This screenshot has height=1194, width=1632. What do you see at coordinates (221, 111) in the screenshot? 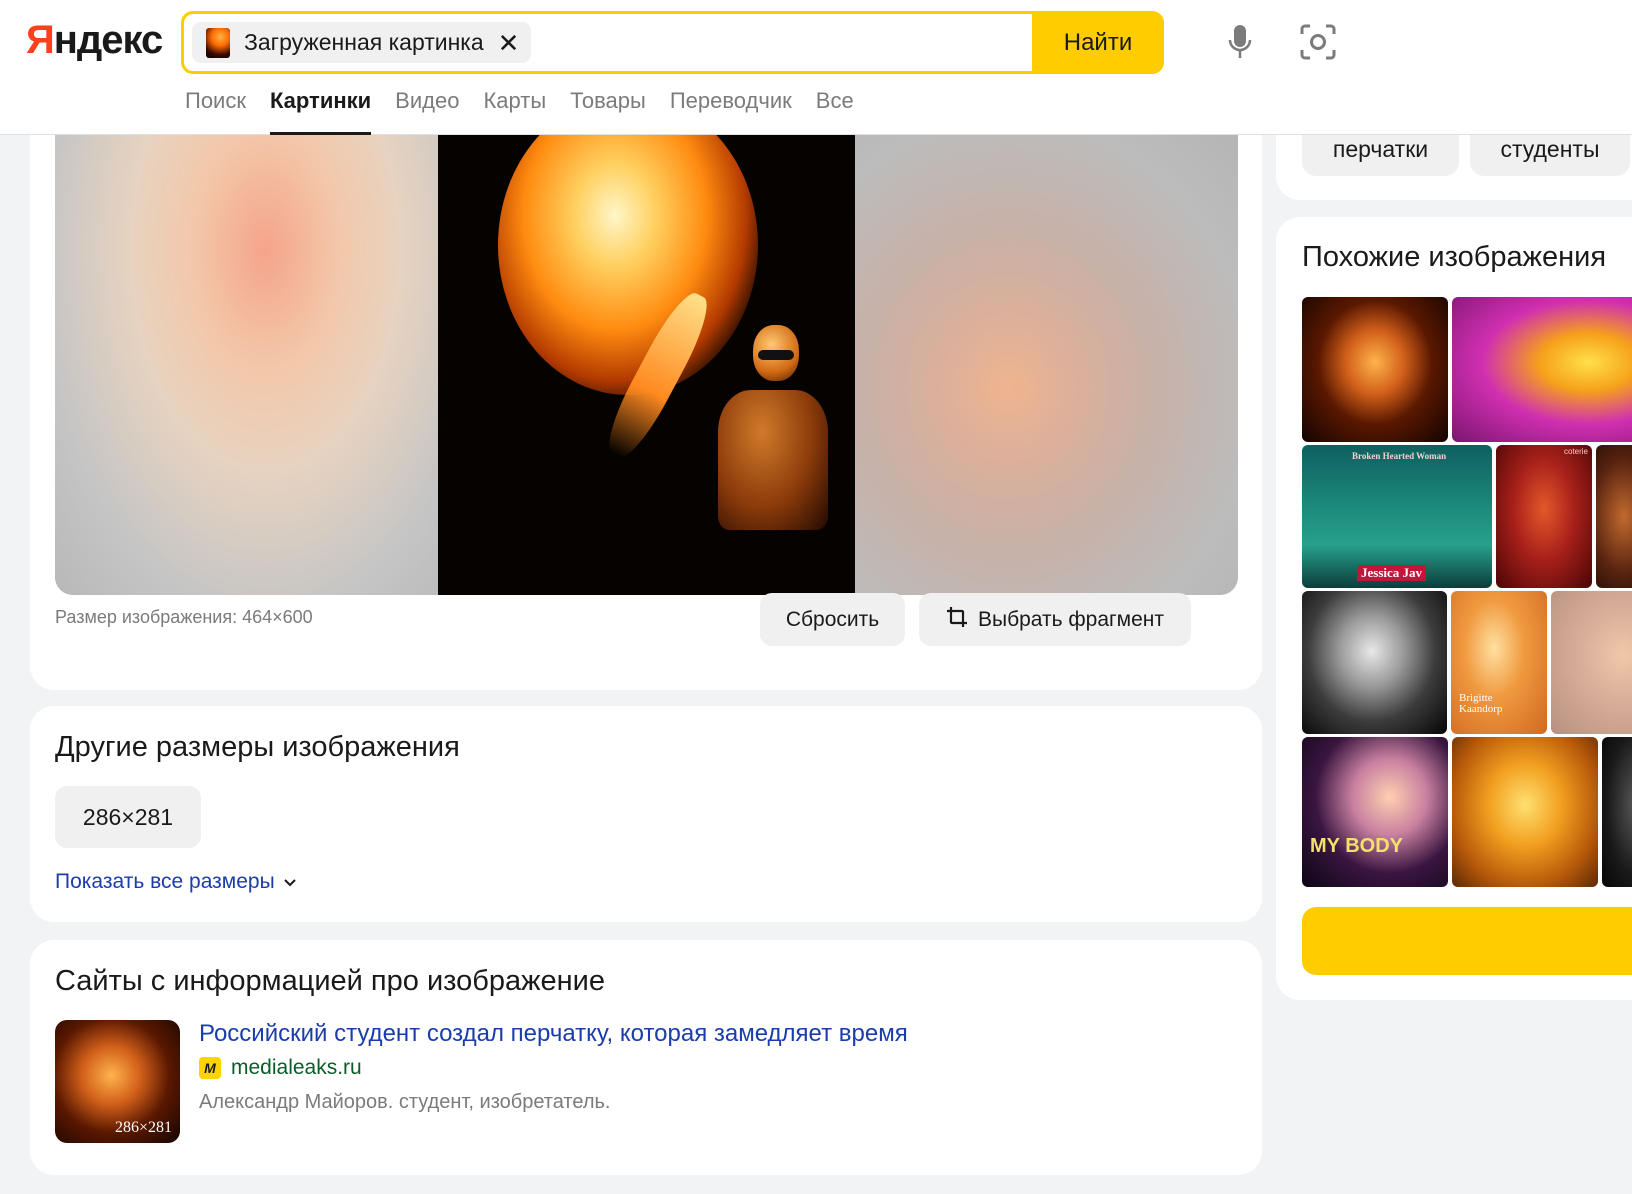
I see `tab-search: Поиск` at bounding box center [221, 111].